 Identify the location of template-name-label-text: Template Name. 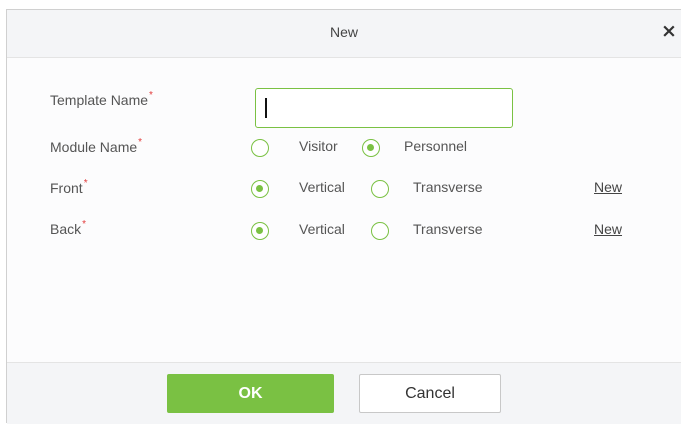
(99, 100).